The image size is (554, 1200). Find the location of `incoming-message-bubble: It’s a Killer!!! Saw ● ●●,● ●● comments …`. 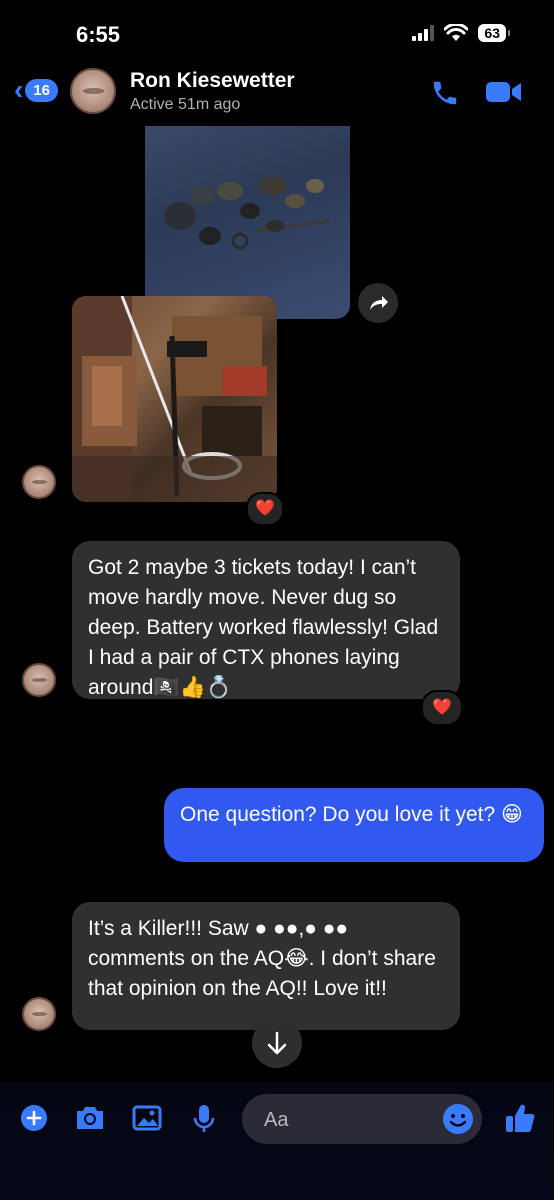

incoming-message-bubble: It’s a Killer!!! Saw ● ●●,● ●● comments … is located at coordinates (266, 966).